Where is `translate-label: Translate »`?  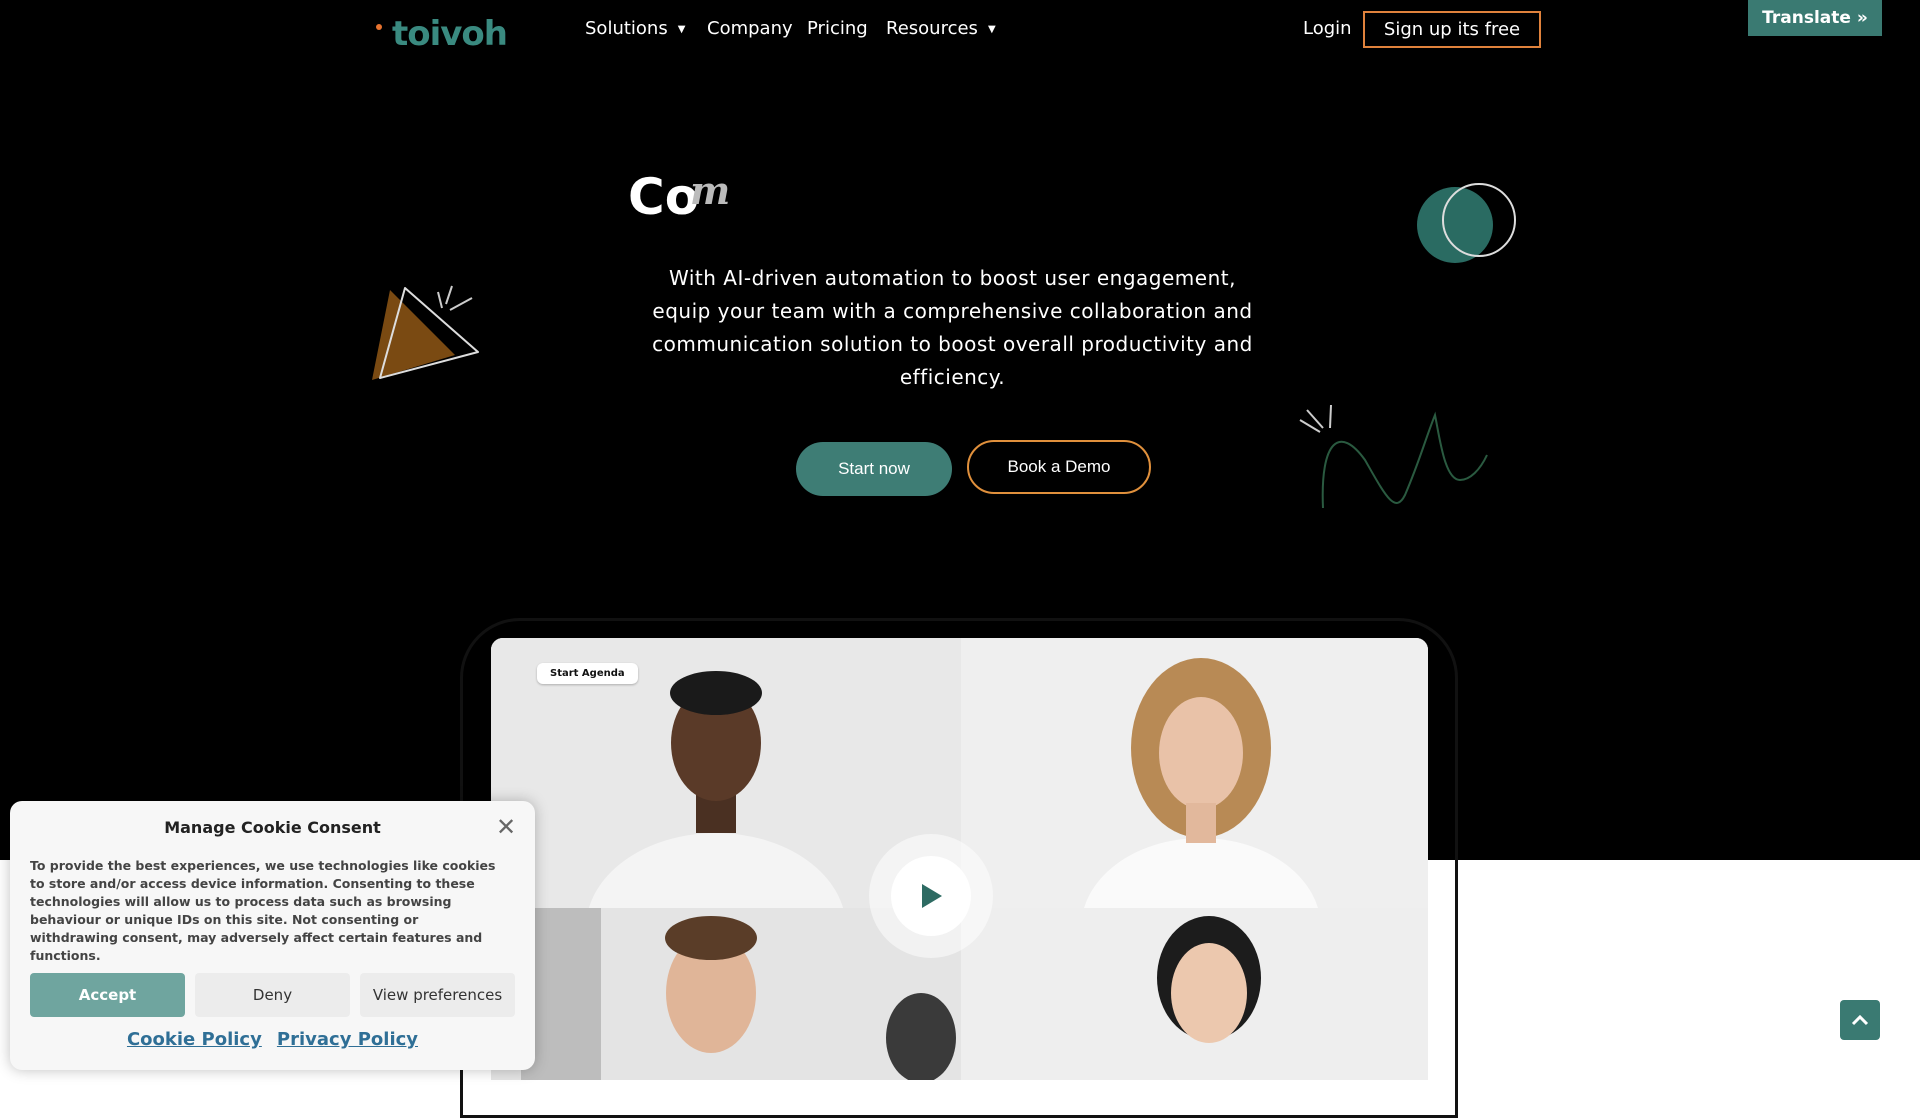 translate-label: Translate » is located at coordinates (1815, 18).